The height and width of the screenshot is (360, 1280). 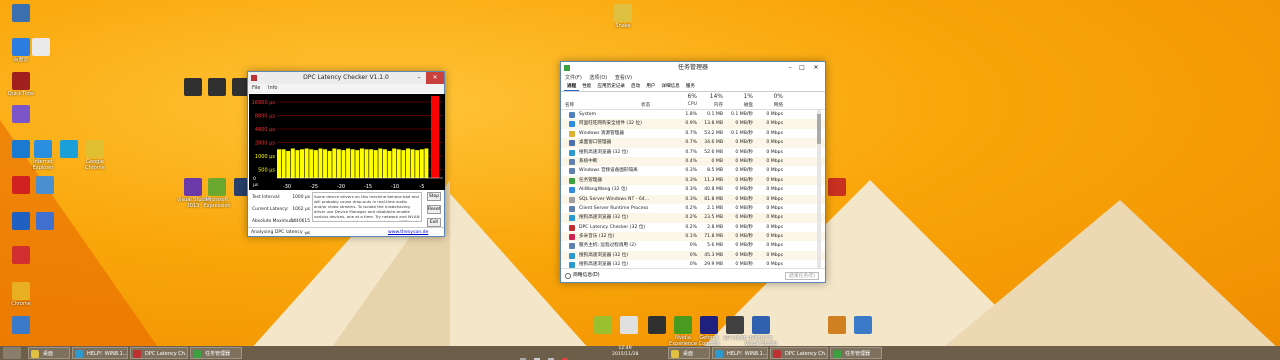 What do you see at coordinates (598, 78) in the screenshot?
I see `tm-menu-options: 选项(O)` at bounding box center [598, 78].